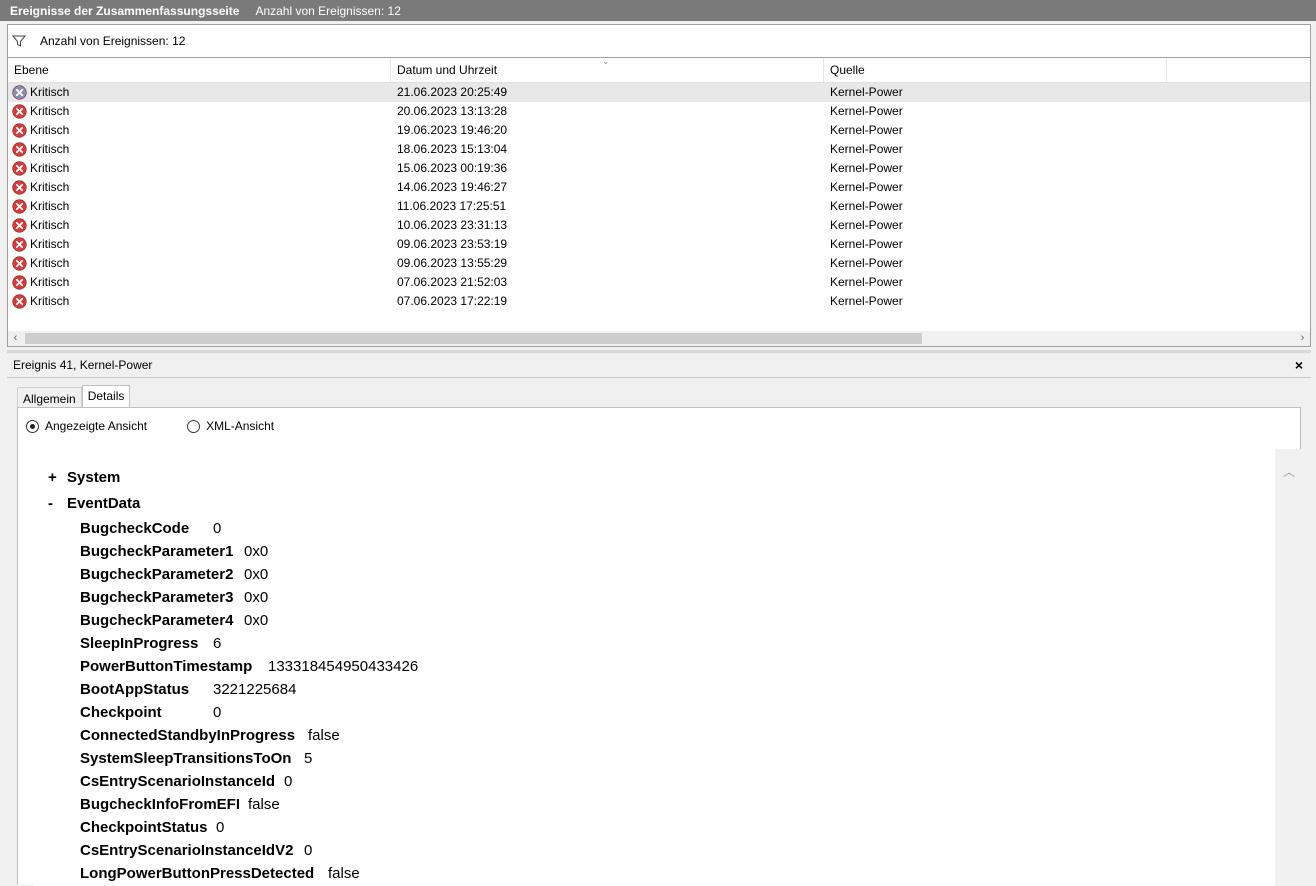 The image size is (1316, 886). Describe the element at coordinates (452, 244) in the screenshot. I see `datetime-cell: 09.06.2023 23:53:19` at that location.